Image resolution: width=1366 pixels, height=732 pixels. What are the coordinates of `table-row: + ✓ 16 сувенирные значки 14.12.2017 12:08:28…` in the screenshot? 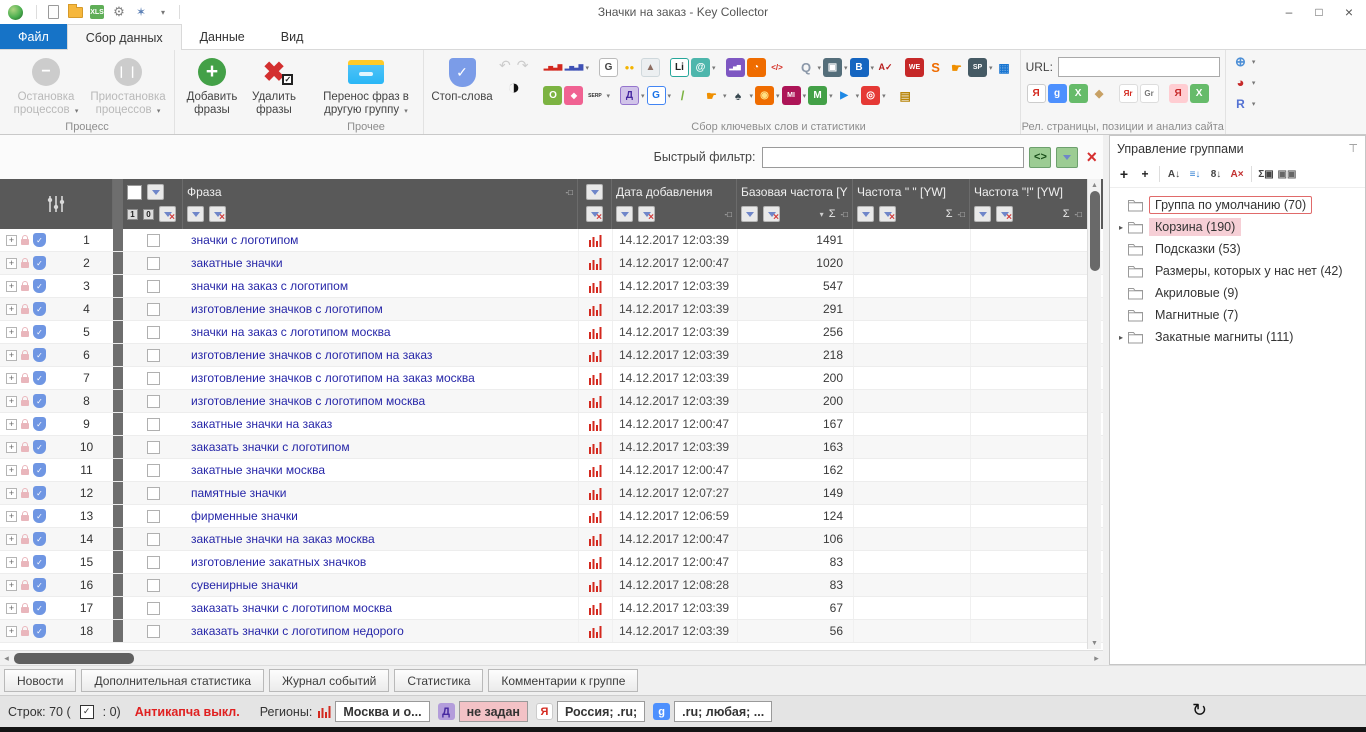 It's located at (551, 585).